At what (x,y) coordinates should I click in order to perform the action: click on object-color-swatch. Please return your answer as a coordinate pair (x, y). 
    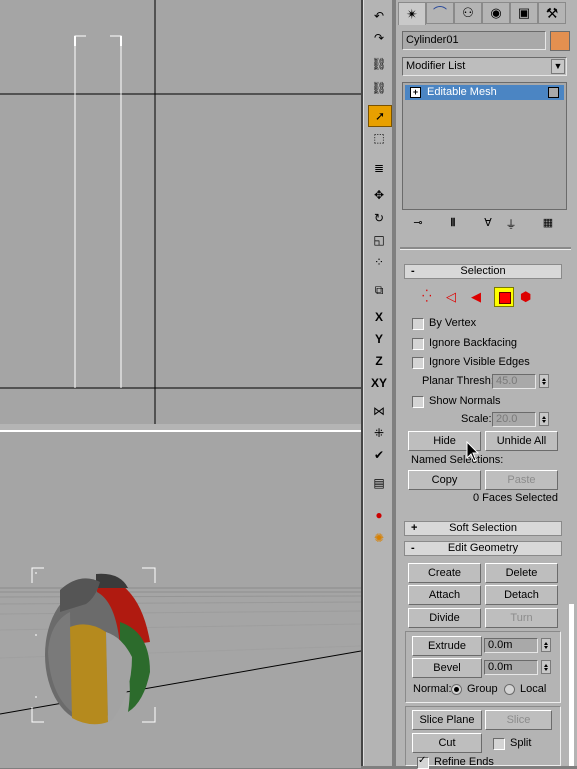
    Looking at the image, I should click on (560, 41).